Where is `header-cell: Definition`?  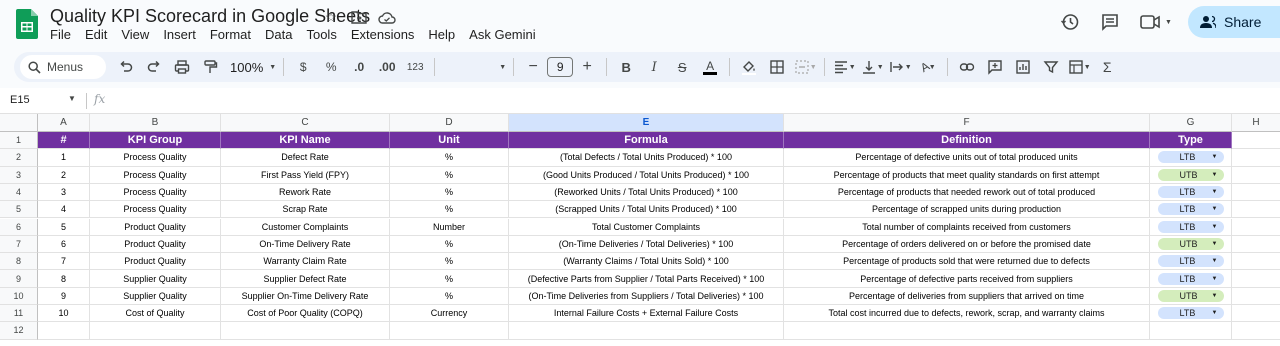
header-cell: Definition is located at coordinates (967, 141).